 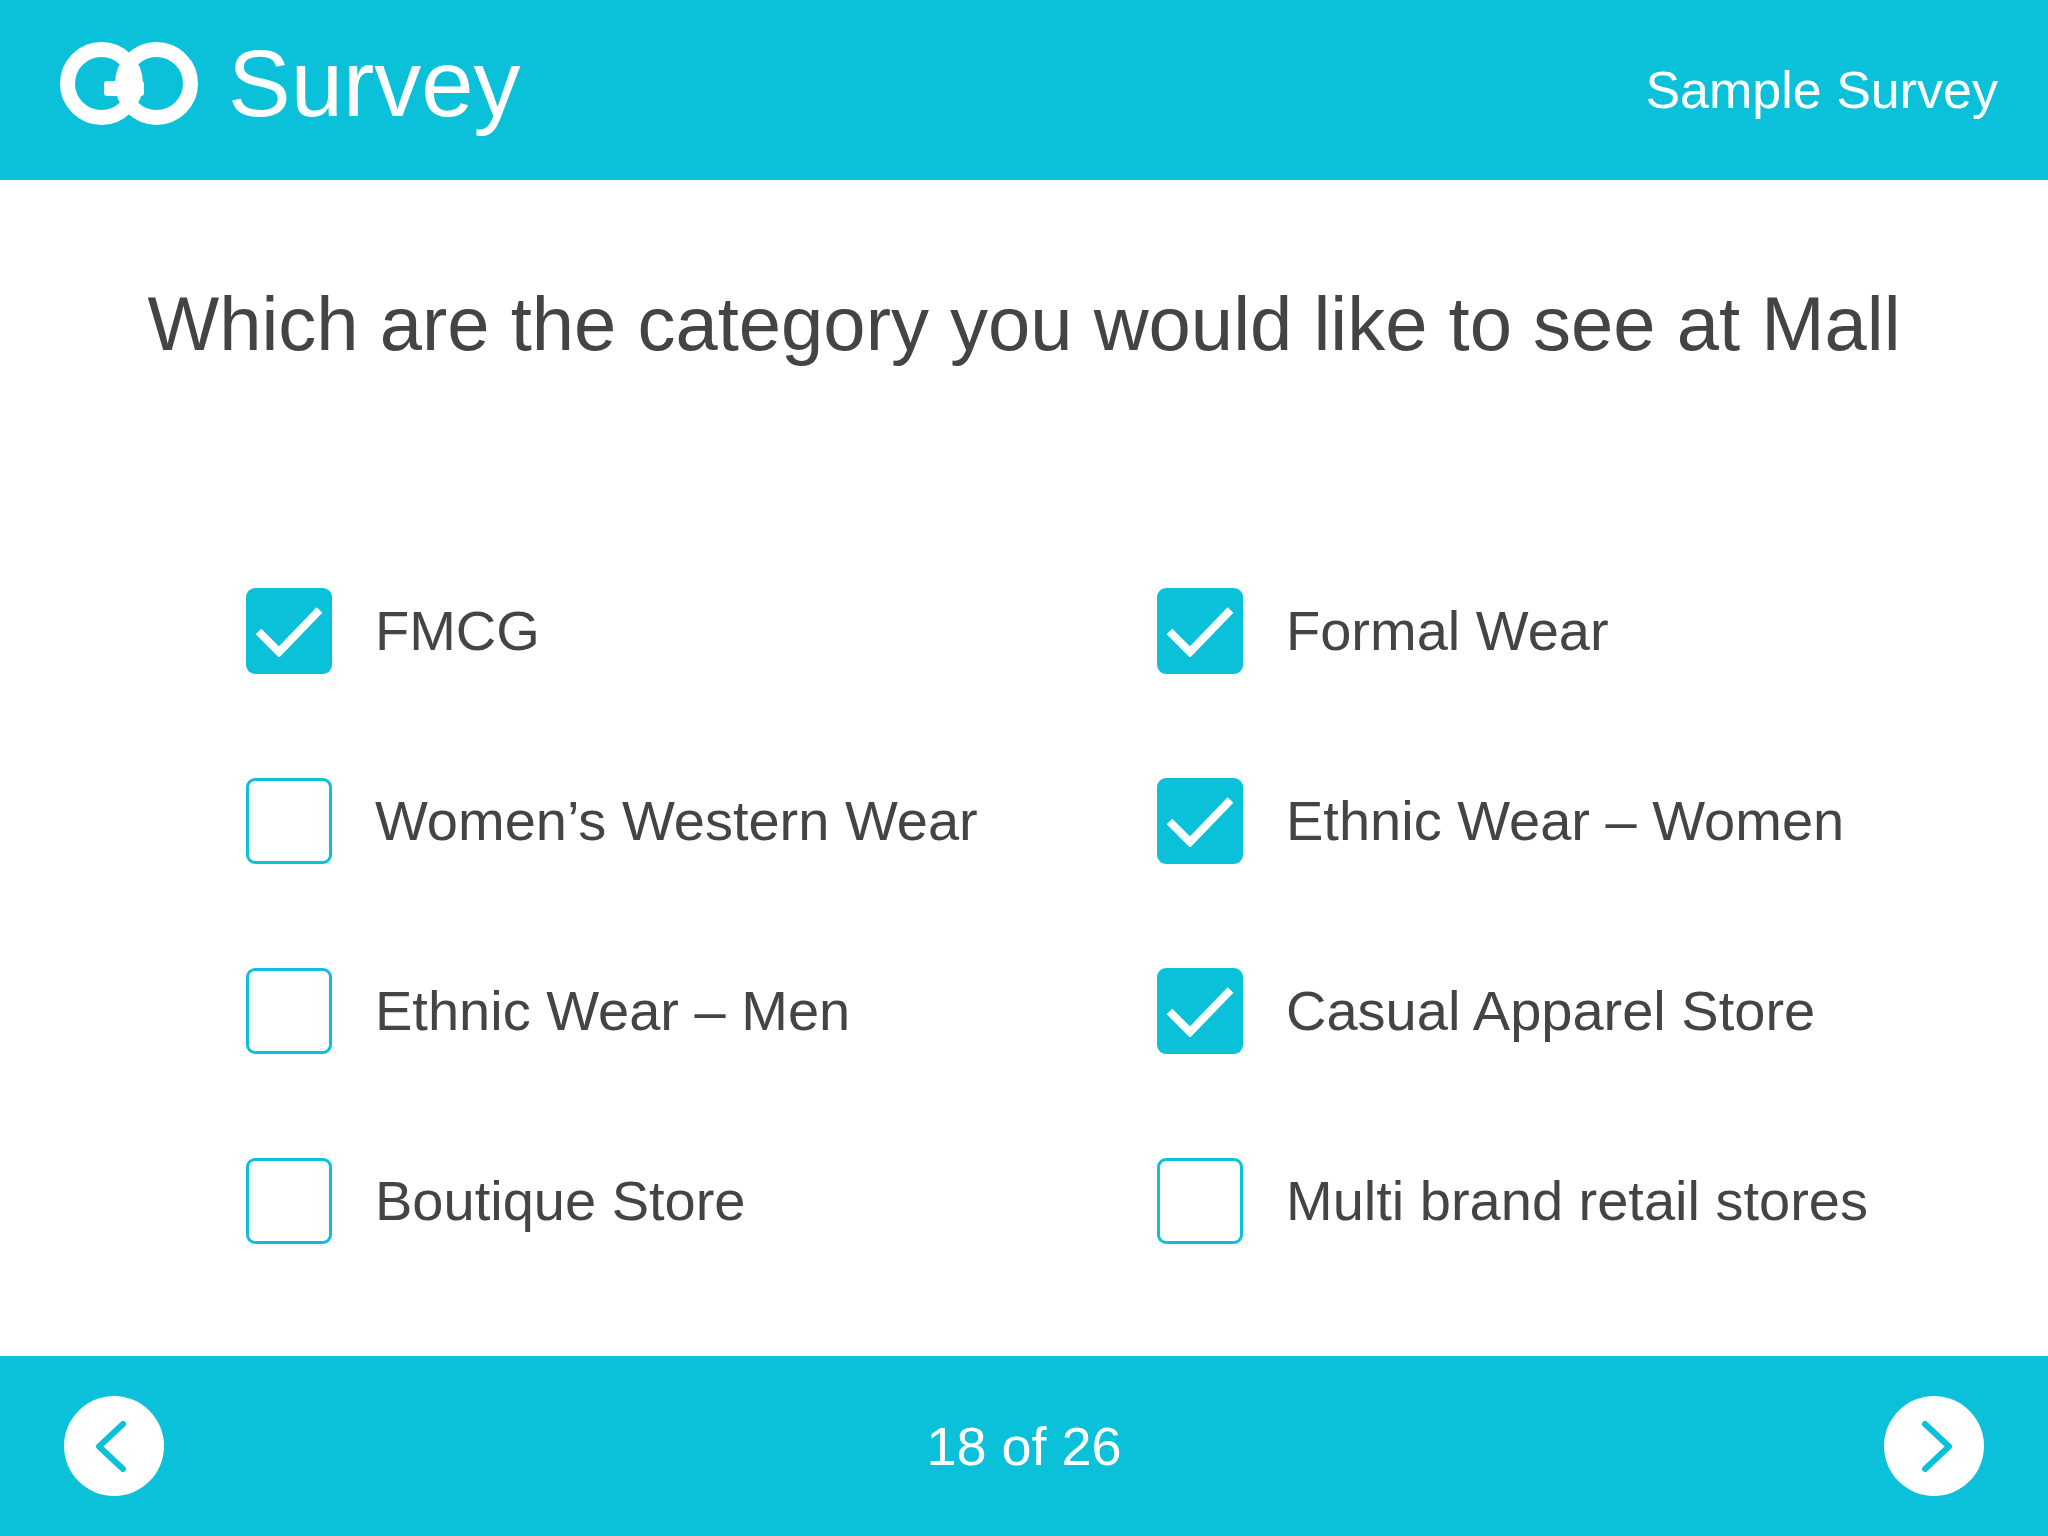 What do you see at coordinates (1024, 324) in the screenshot?
I see `question-text: Which are the category you would like to see at Mall` at bounding box center [1024, 324].